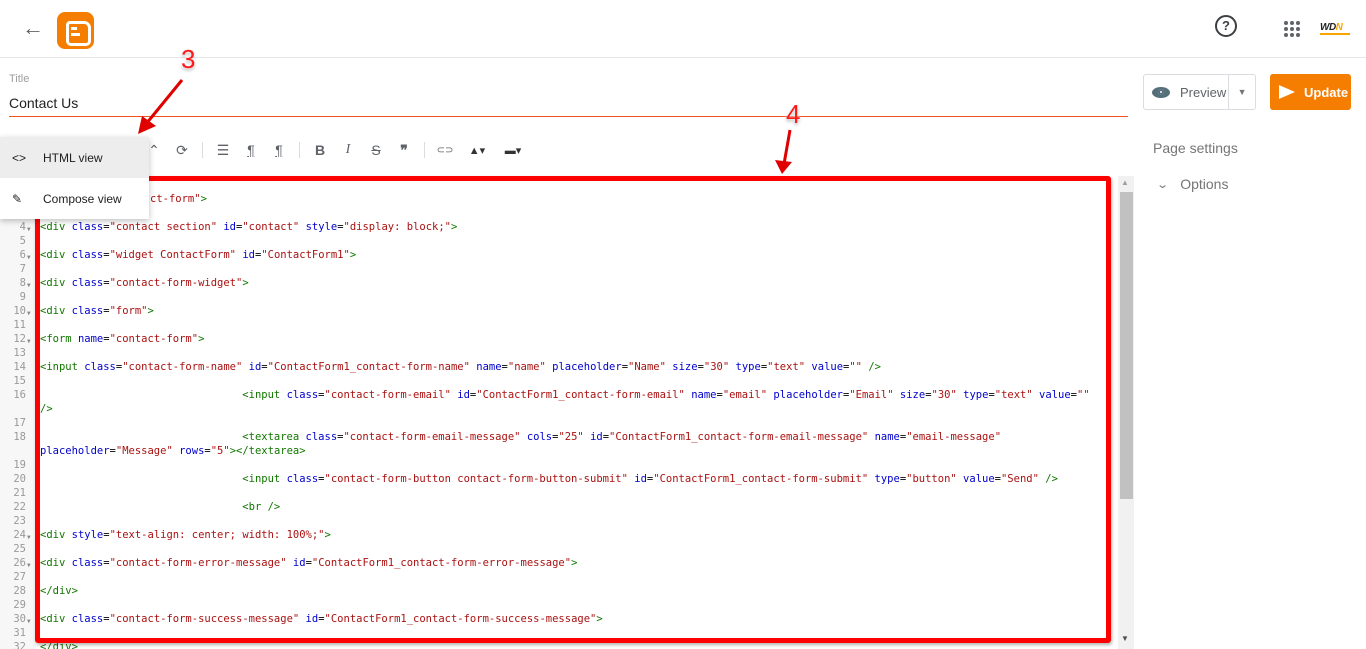  What do you see at coordinates (1187, 92) in the screenshot?
I see `preview-button: Preview` at bounding box center [1187, 92].